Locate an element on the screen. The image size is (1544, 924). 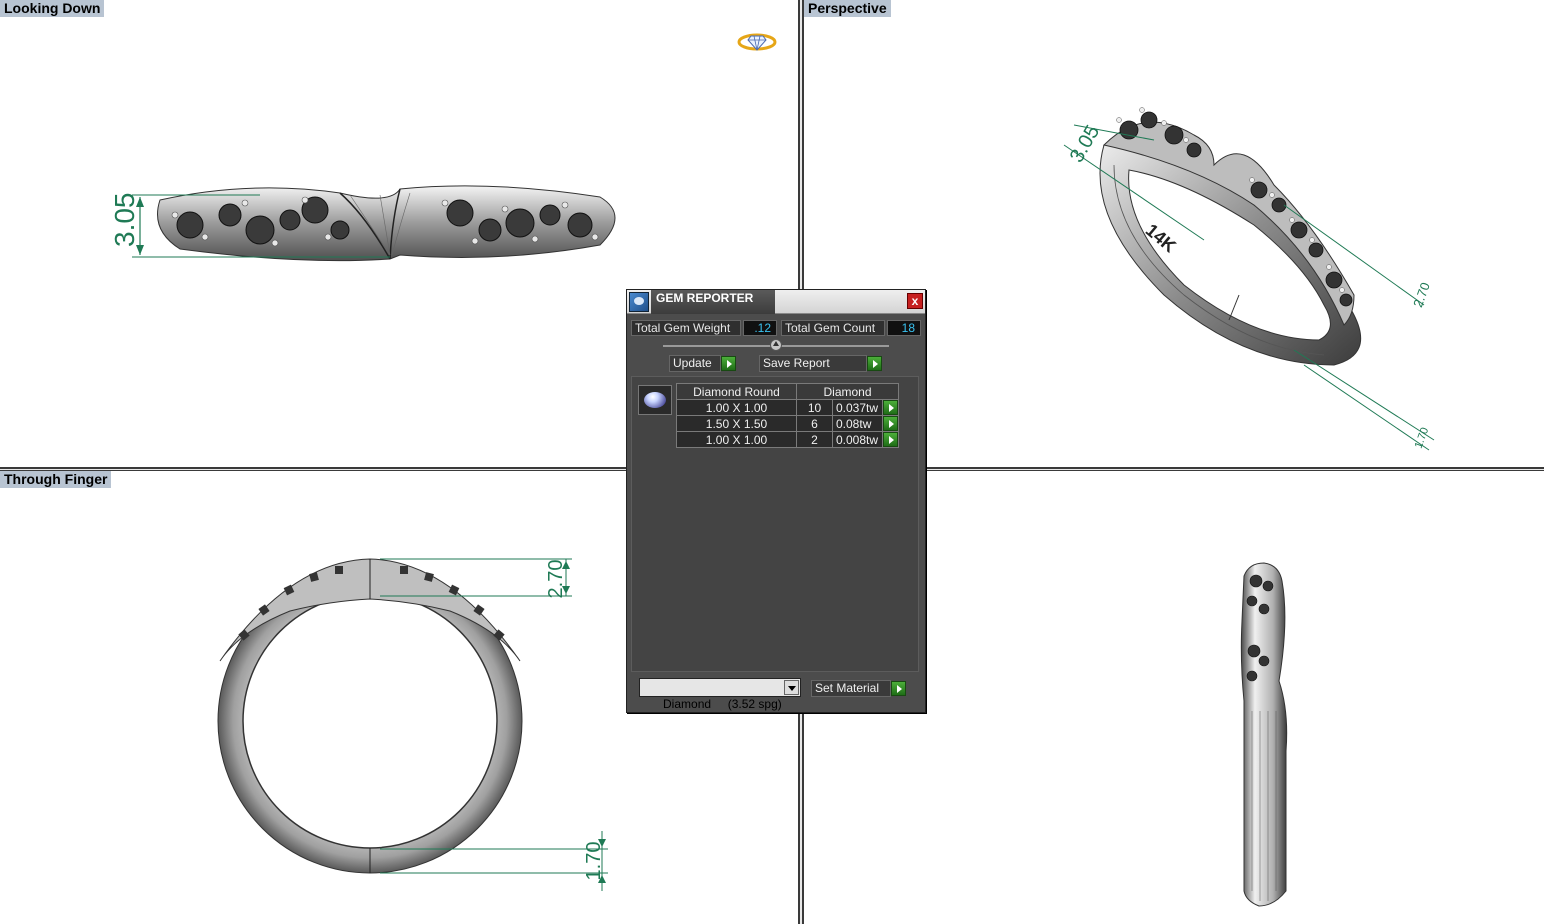
viewport-label-perspective: Perspective is located at coordinates (847, 8).